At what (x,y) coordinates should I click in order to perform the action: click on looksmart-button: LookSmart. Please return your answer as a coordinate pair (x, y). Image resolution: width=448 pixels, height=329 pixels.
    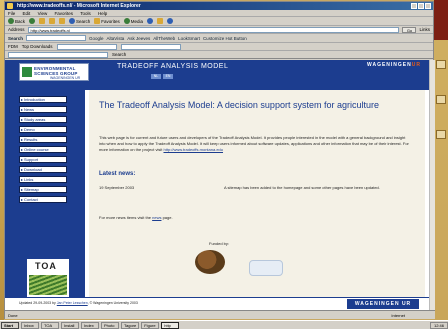
    Looking at the image, I should click on (189, 38).